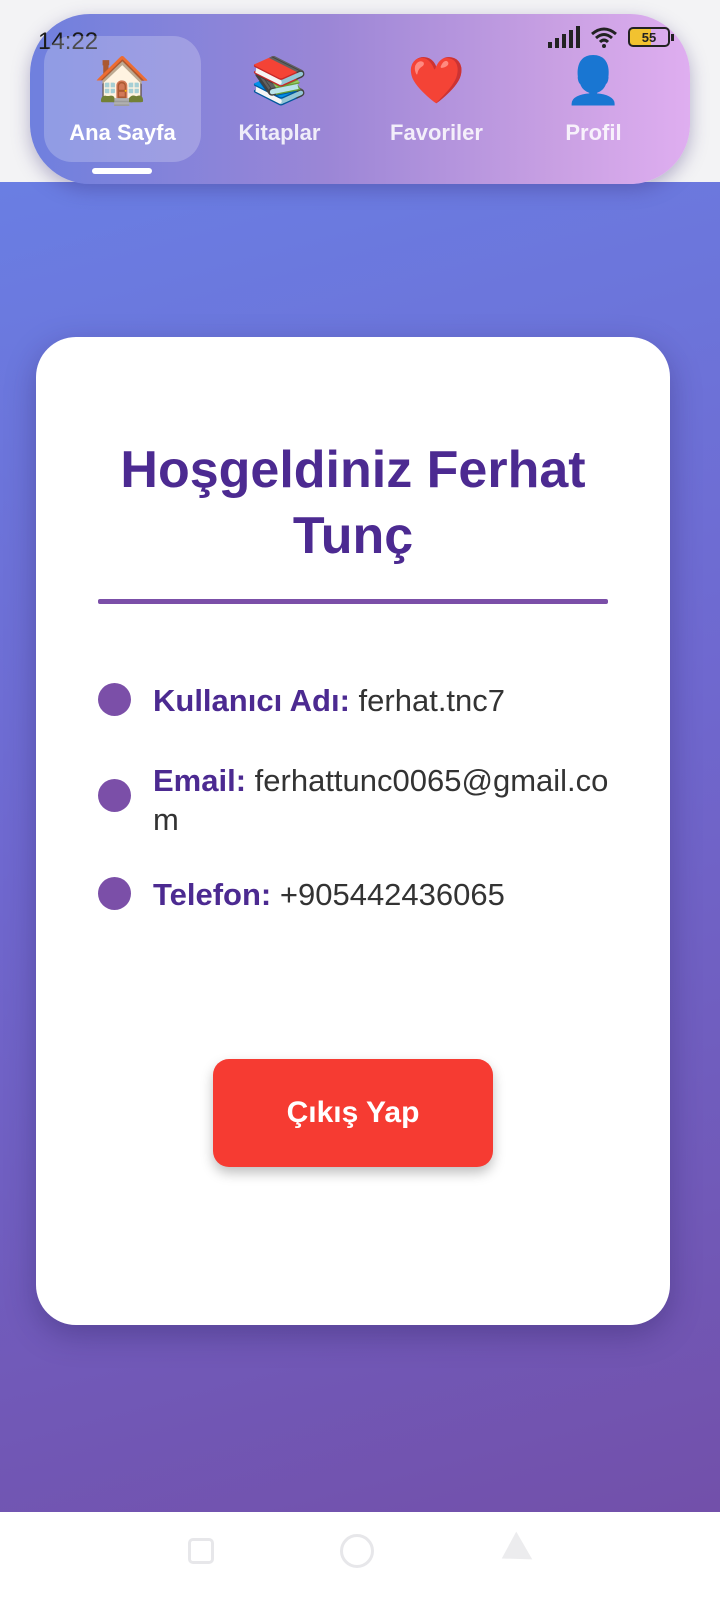  I want to click on tab-label: Ana Sayfa, so click(122, 132).